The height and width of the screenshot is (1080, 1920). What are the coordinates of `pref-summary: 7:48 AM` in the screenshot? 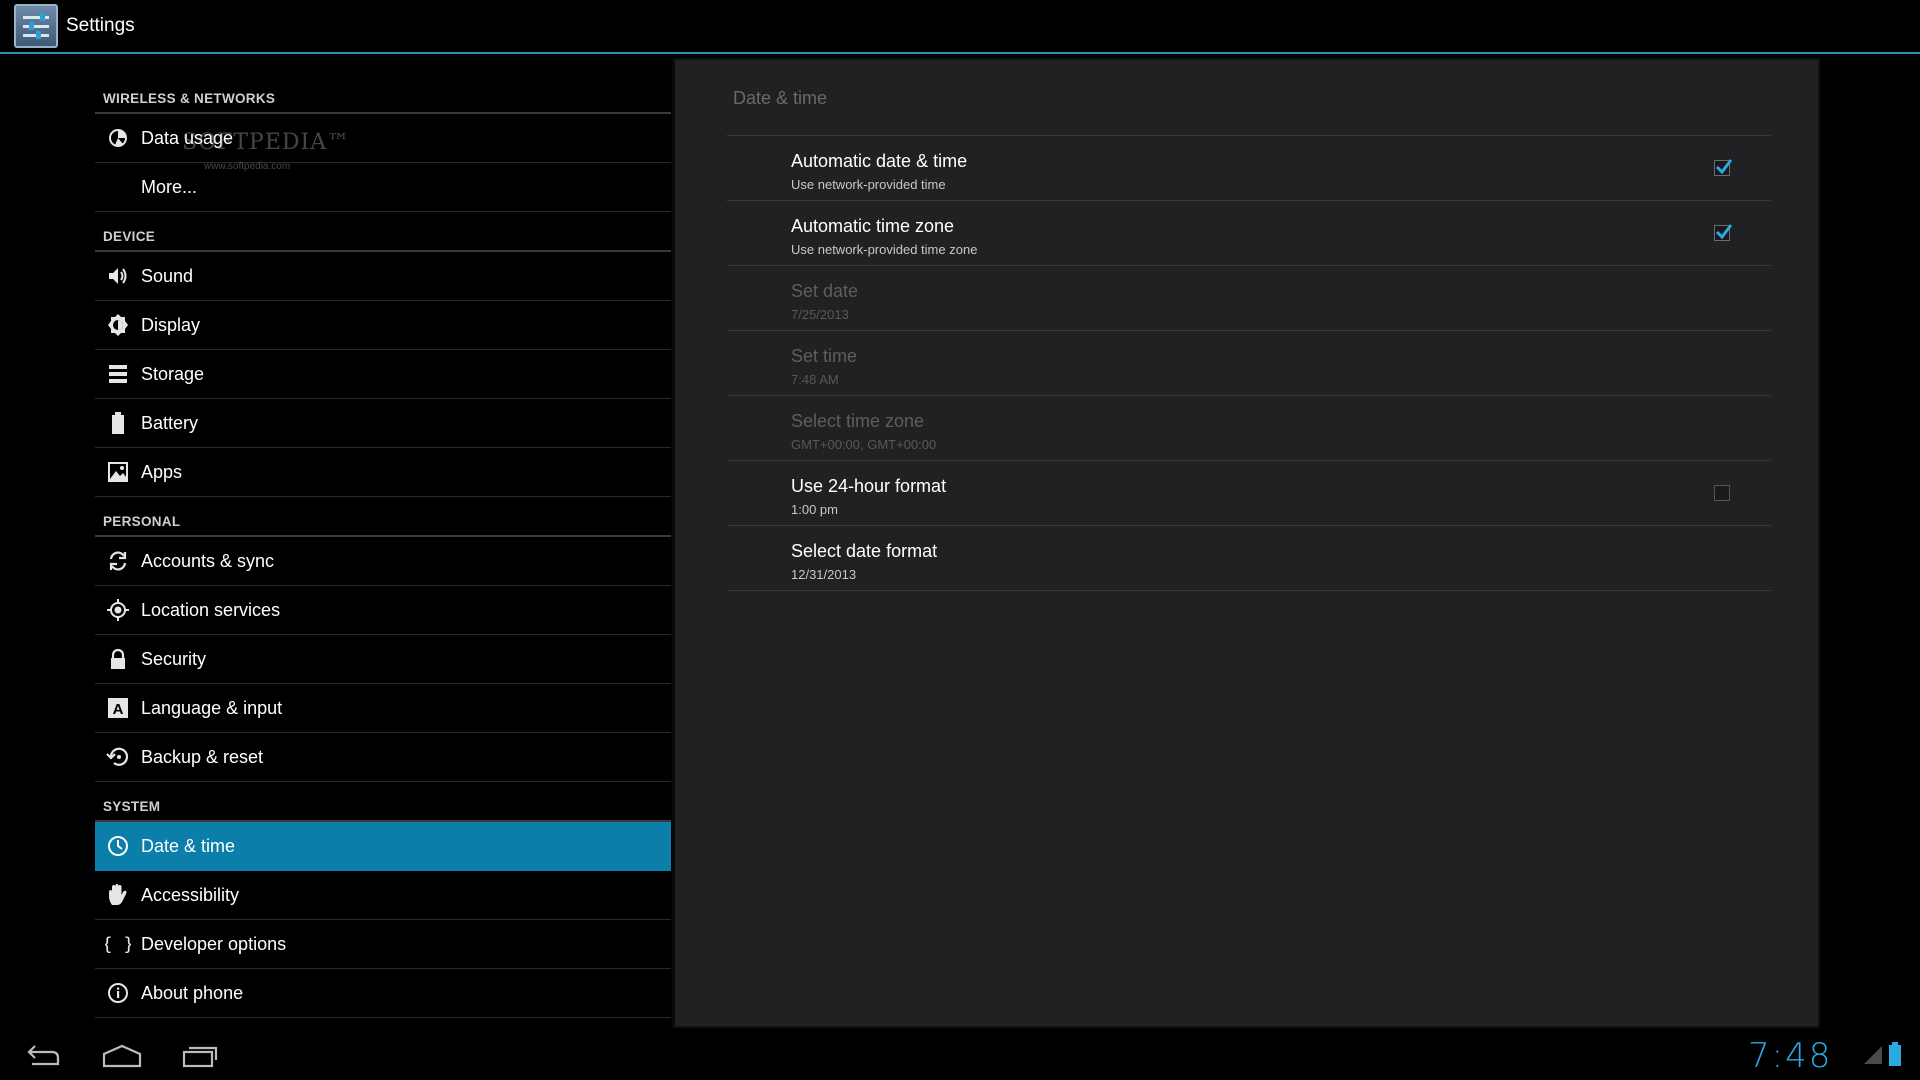 It's located at (815, 379).